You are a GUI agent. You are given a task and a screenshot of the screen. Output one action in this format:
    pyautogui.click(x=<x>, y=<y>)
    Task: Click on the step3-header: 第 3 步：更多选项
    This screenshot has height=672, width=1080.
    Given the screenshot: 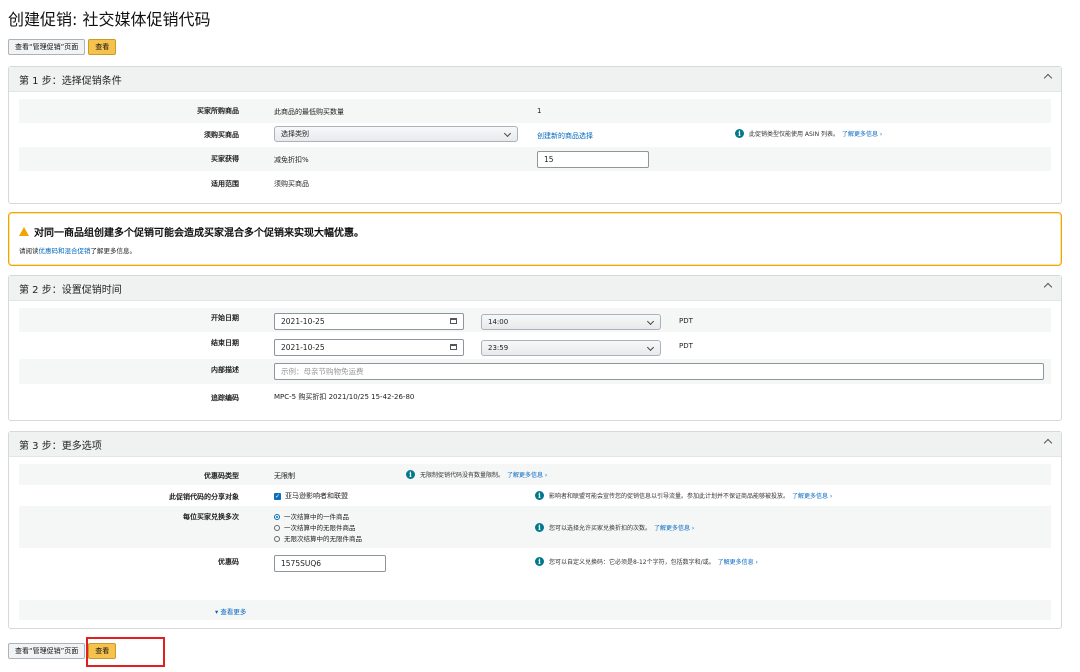 What is the action you would take?
    pyautogui.click(x=535, y=444)
    